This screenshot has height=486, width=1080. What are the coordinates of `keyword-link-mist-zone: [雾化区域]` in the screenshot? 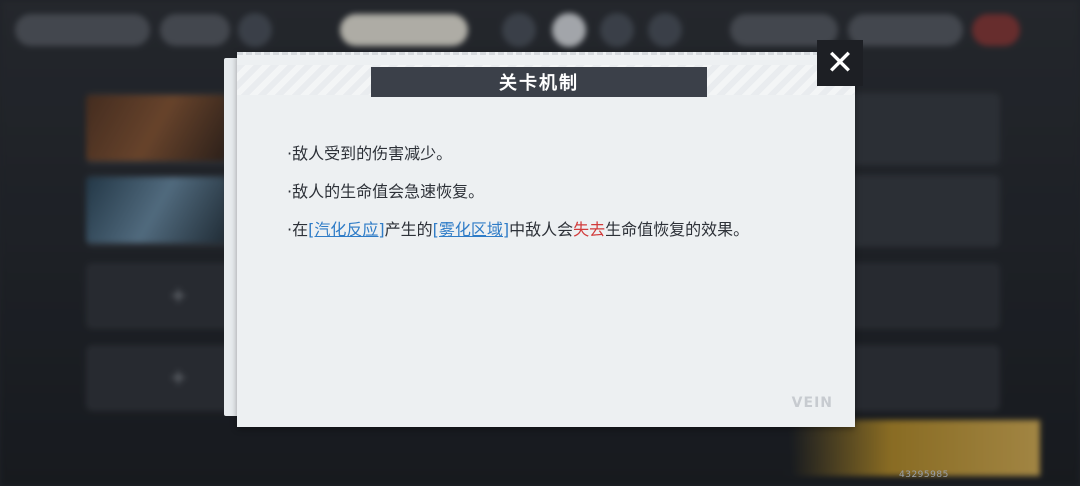 It's located at (471, 229).